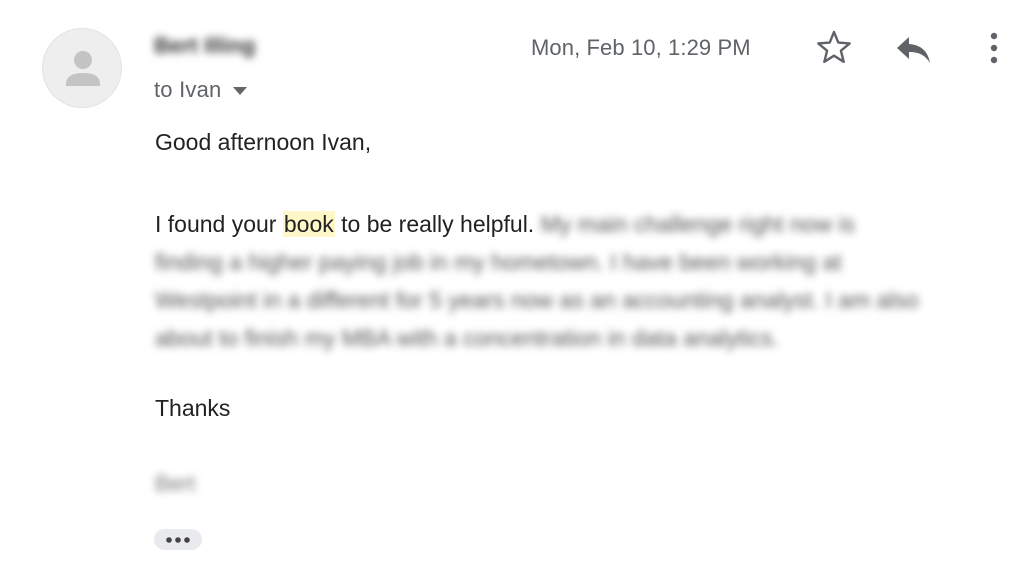 The height and width of the screenshot is (574, 1022). I want to click on more-horiz-icon, so click(178, 539).